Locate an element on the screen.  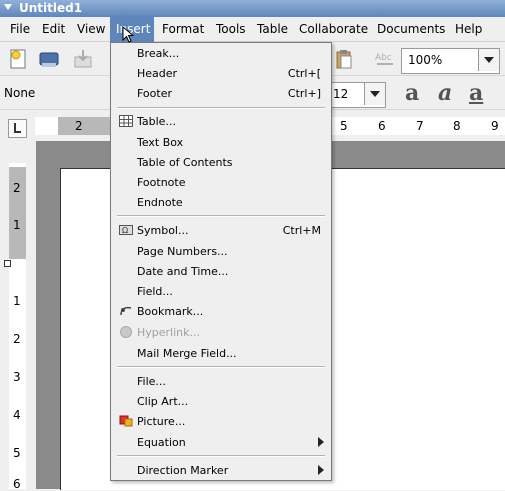
style-combo: None is located at coordinates (19, 93).